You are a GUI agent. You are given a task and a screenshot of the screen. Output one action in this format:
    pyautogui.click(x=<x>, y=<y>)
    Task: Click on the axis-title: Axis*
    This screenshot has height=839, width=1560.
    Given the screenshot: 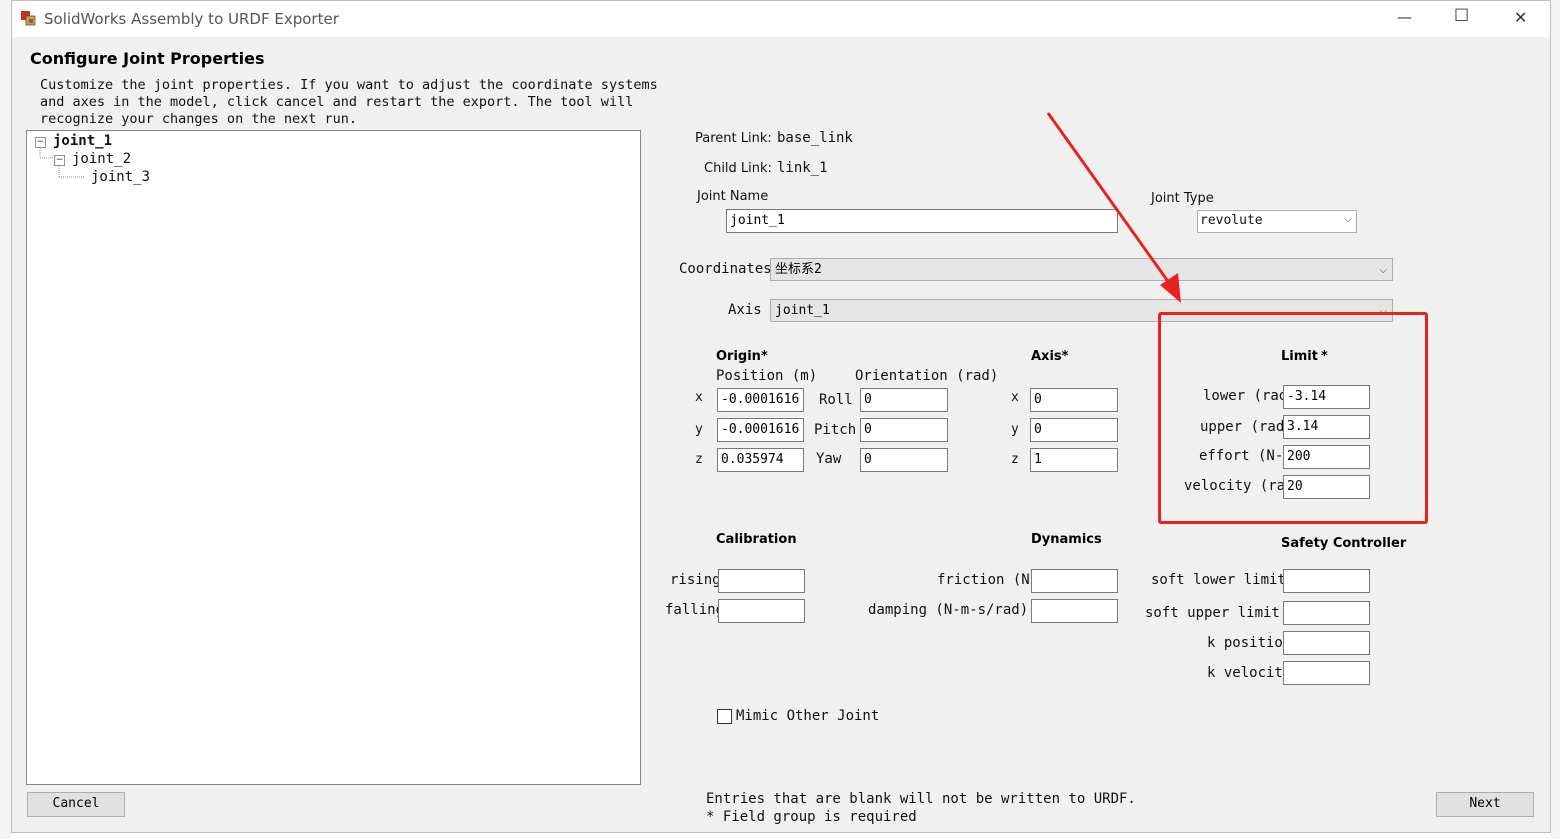 What is the action you would take?
    pyautogui.click(x=1050, y=356)
    